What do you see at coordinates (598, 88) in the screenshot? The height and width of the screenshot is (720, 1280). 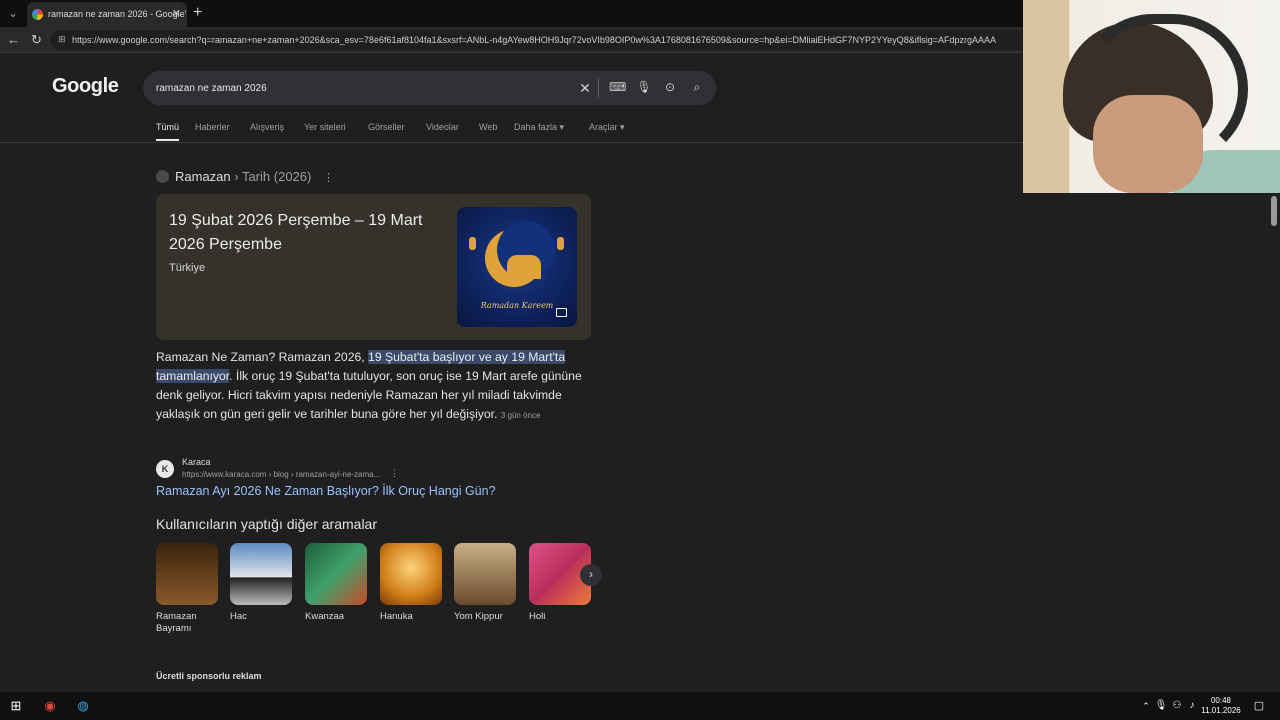 I see `search-divider` at bounding box center [598, 88].